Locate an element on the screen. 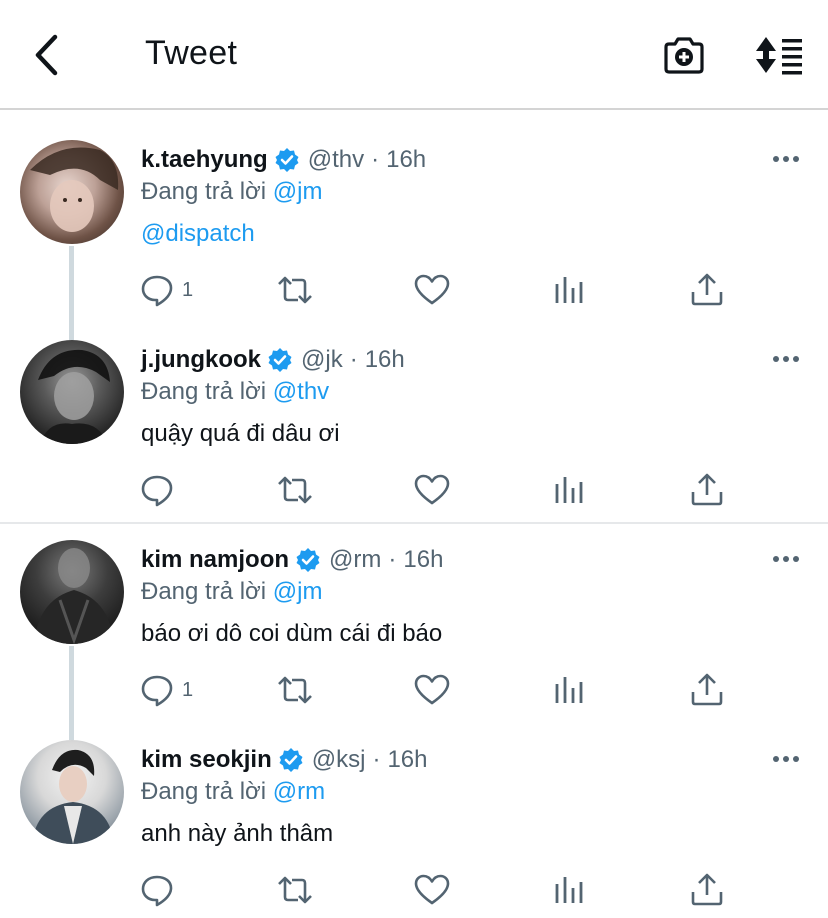 This screenshot has height=918, width=828. back-button is located at coordinates (46, 55).